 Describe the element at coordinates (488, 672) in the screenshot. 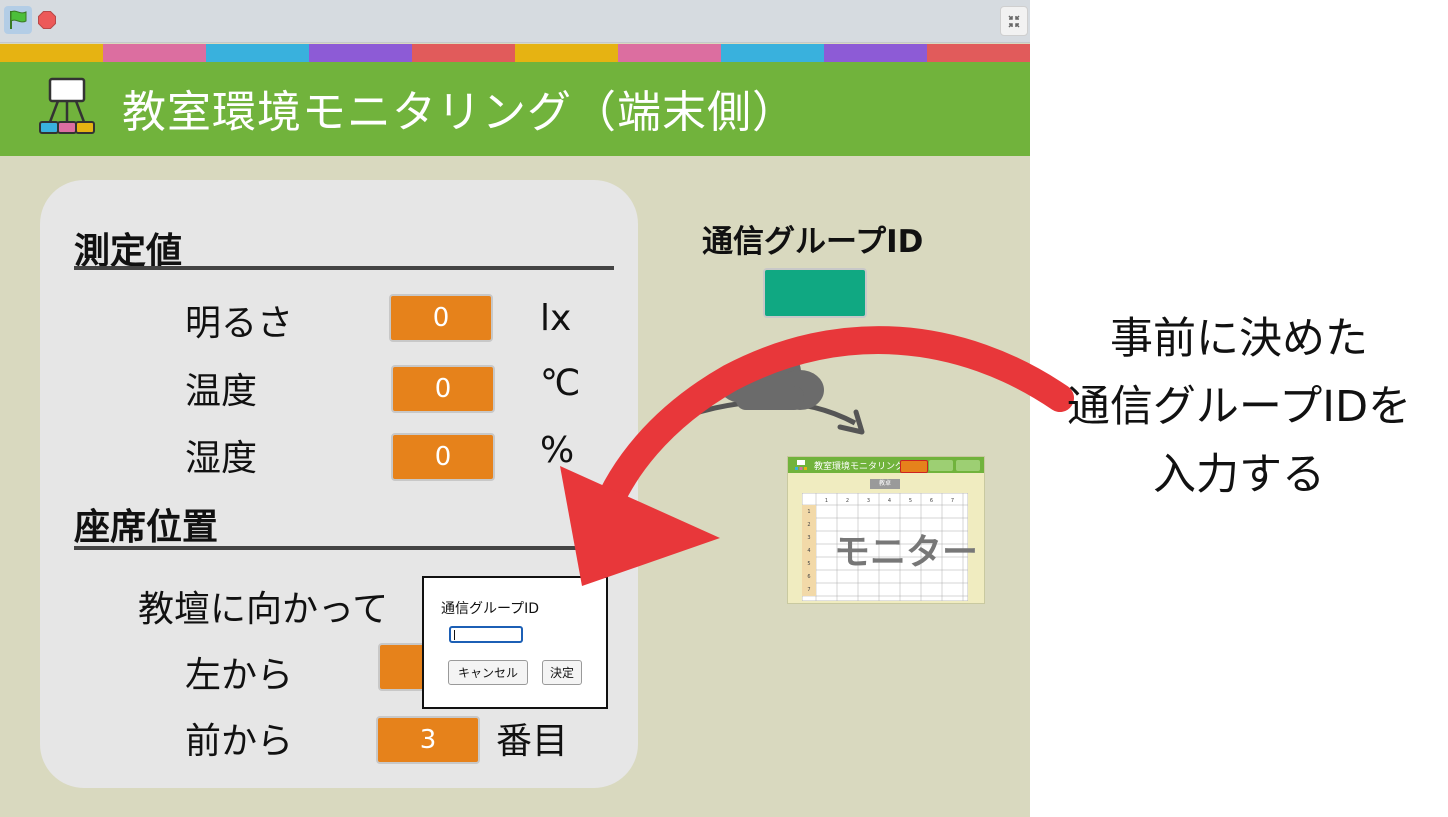

I see `cancel-button: キャンセル` at that location.